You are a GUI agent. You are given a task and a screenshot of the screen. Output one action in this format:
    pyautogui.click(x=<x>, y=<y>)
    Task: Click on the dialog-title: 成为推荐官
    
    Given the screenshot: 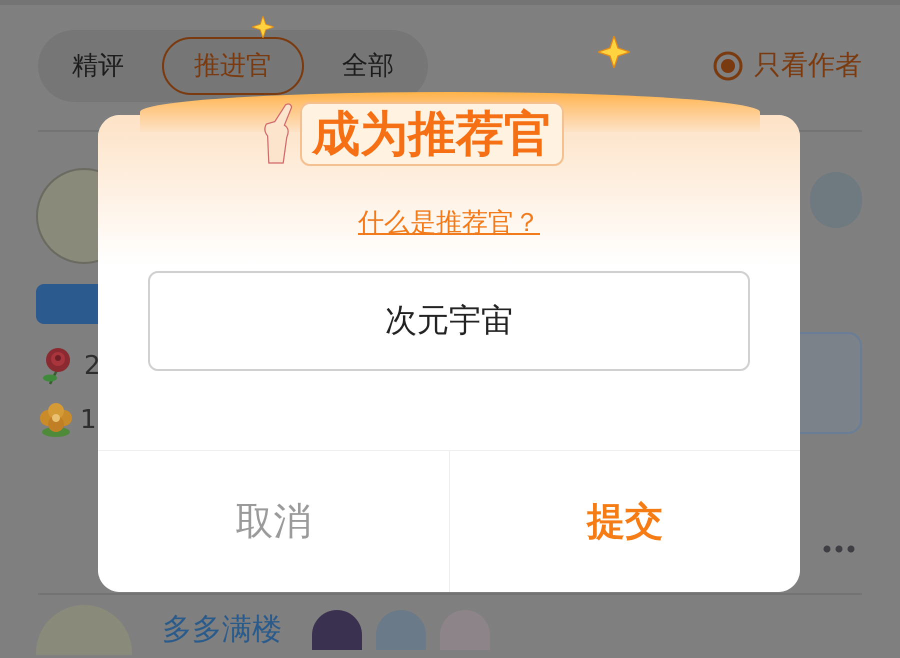 What is the action you would take?
    pyautogui.click(x=432, y=134)
    